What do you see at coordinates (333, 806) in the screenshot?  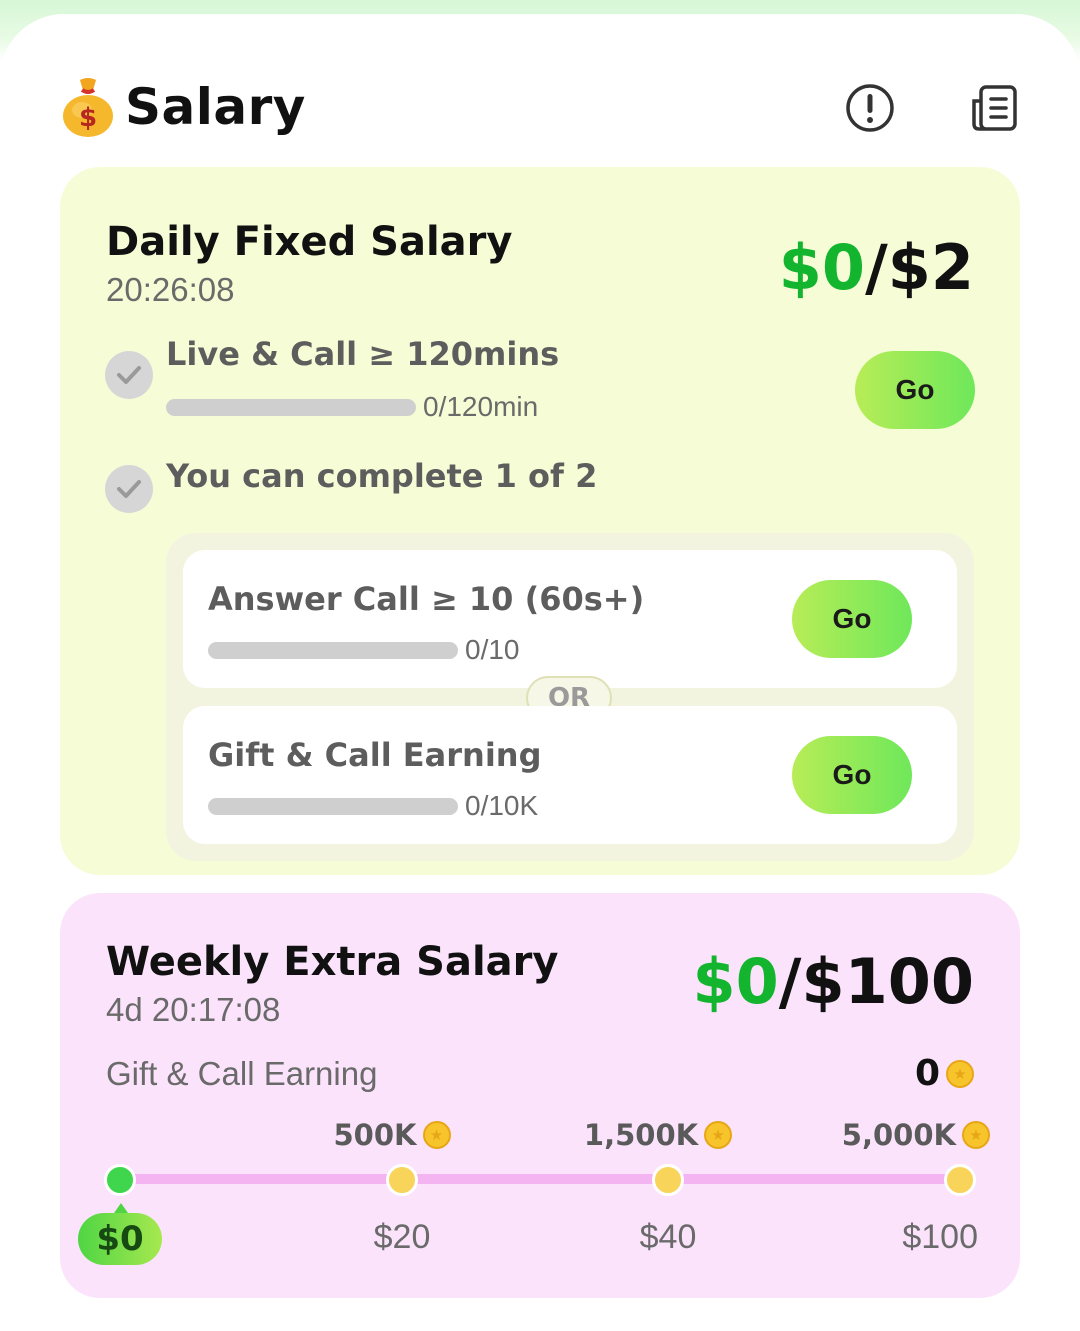 I see `option-b-progress-bar` at bounding box center [333, 806].